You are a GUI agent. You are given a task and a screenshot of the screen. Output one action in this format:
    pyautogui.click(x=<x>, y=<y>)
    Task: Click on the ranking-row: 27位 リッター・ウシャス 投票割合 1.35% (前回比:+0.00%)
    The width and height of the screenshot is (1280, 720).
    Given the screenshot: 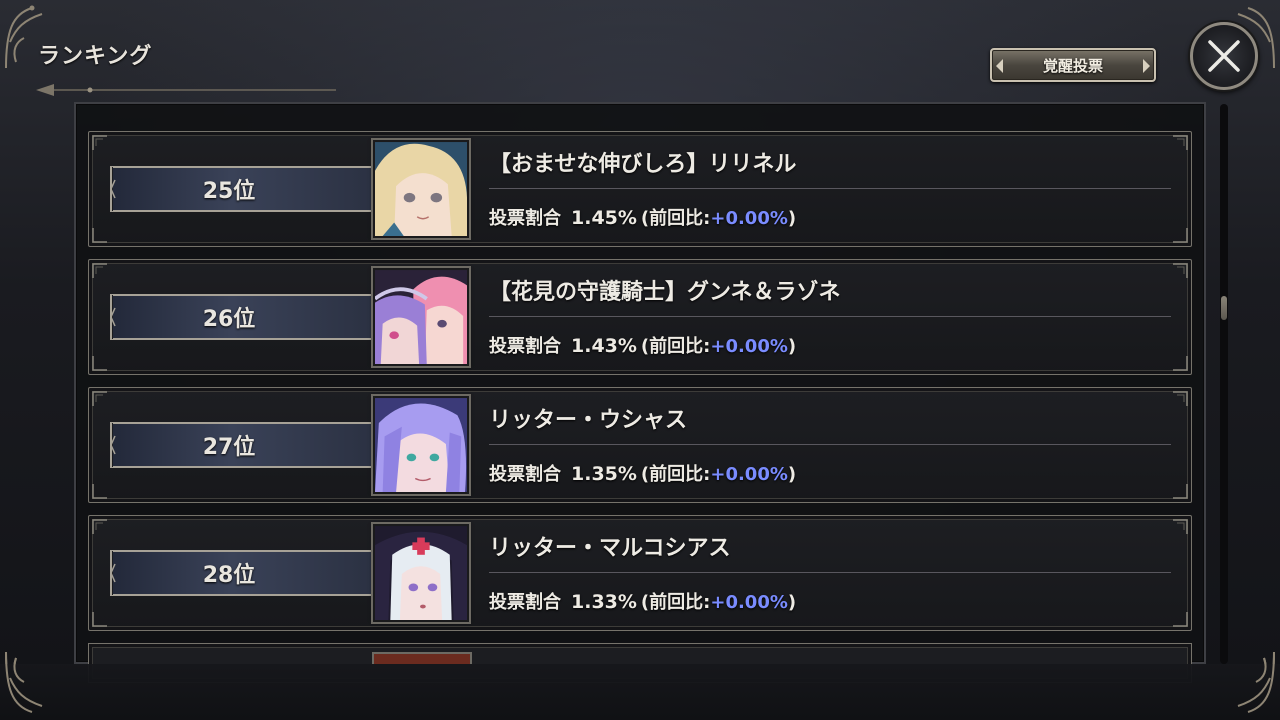 What is the action you would take?
    pyautogui.click(x=640, y=445)
    